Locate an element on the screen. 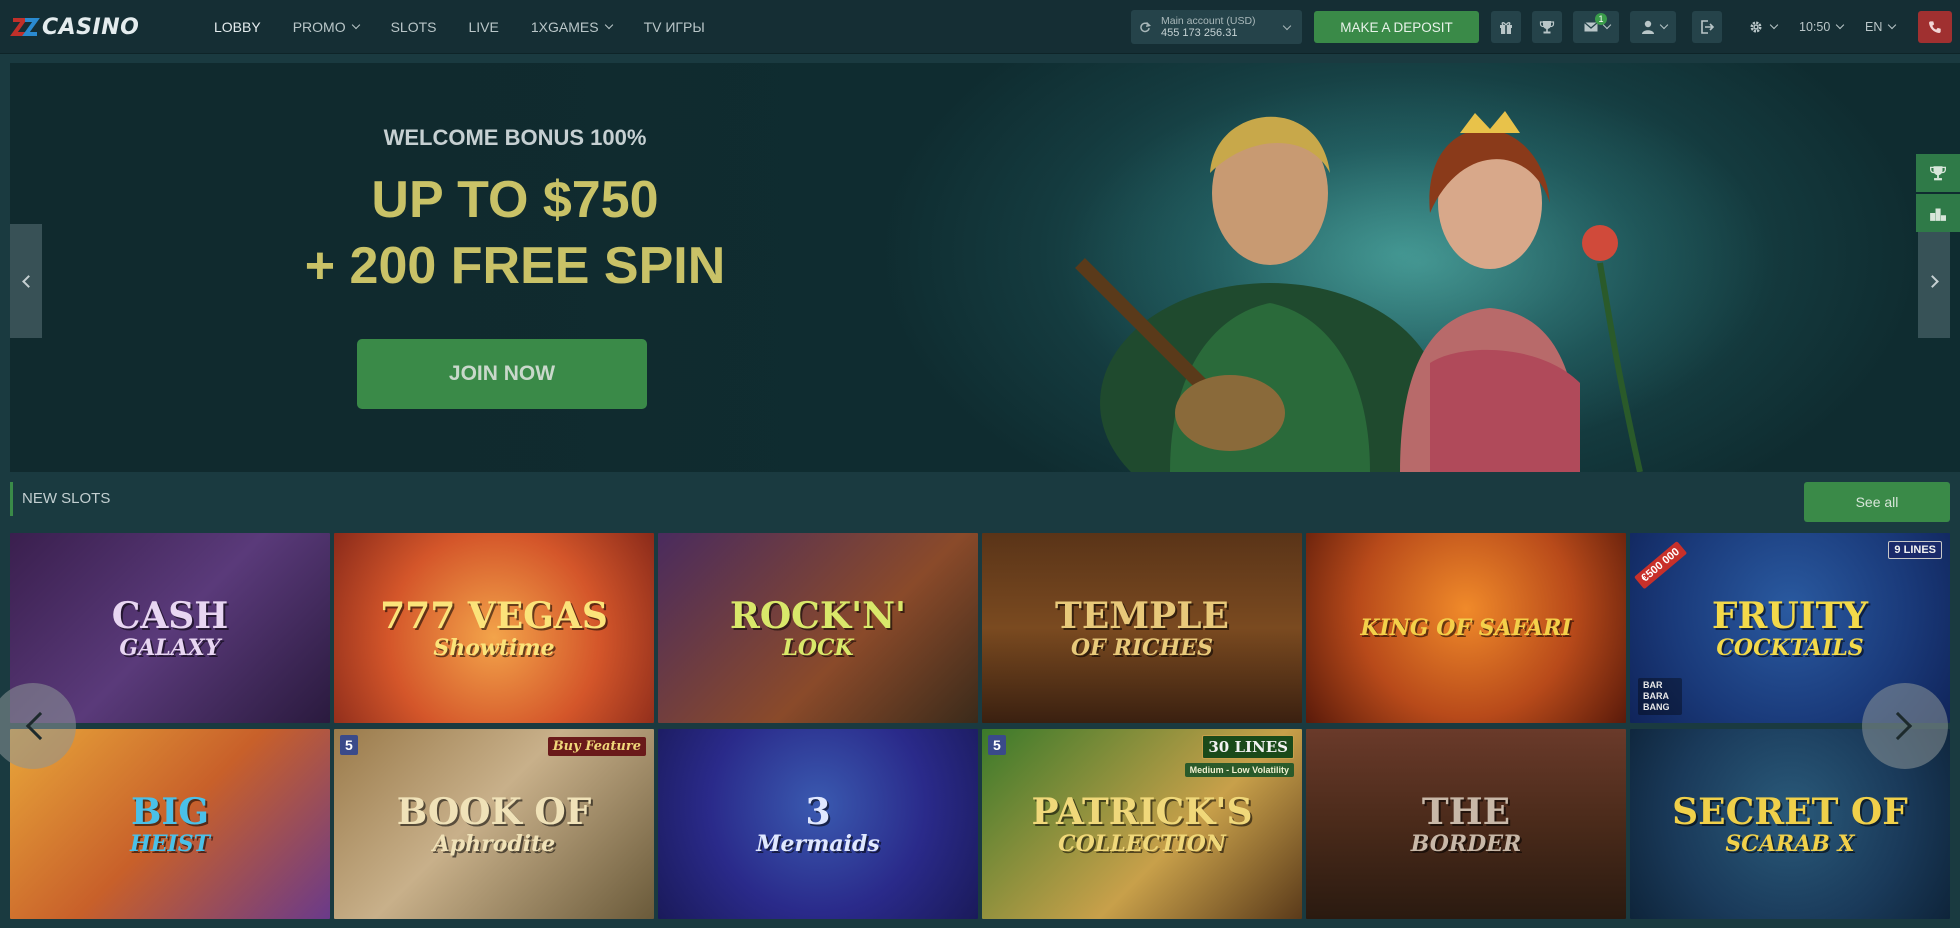  phone-icon is located at coordinates (1935, 27).